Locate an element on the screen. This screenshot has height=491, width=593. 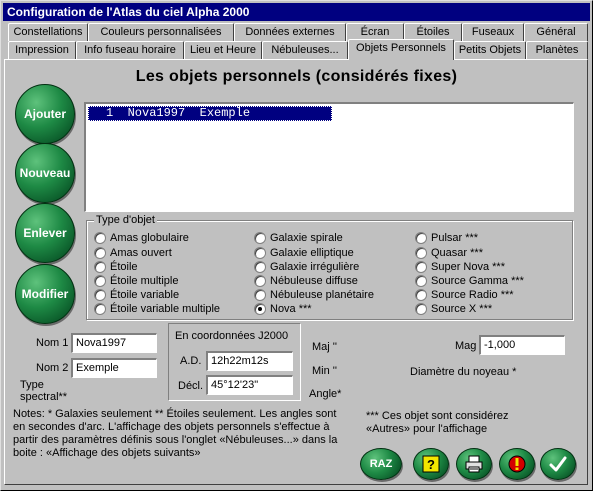
angle-label: Angle* is located at coordinates (325, 394).